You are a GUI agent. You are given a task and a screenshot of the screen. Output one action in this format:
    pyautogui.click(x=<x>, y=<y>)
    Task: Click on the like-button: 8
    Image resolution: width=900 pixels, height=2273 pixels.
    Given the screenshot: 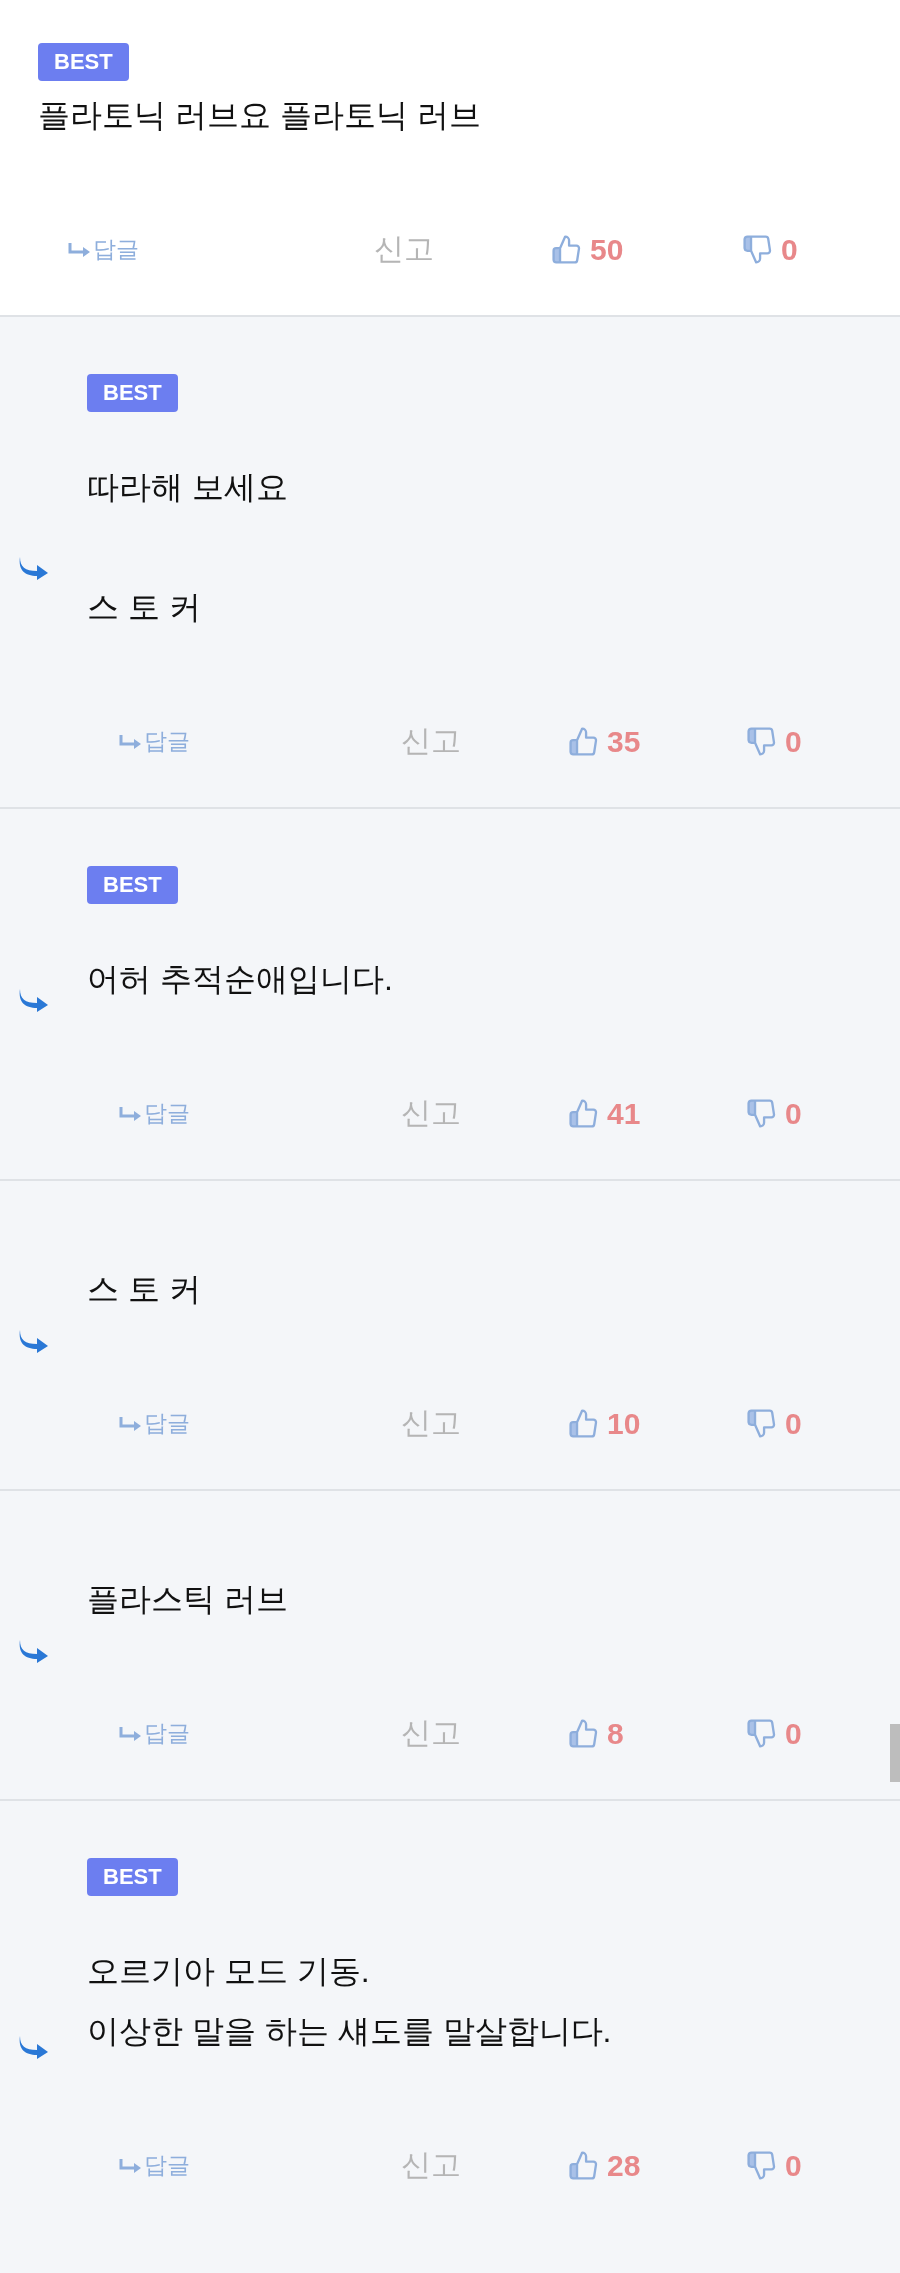 What is the action you would take?
    pyautogui.click(x=596, y=1733)
    